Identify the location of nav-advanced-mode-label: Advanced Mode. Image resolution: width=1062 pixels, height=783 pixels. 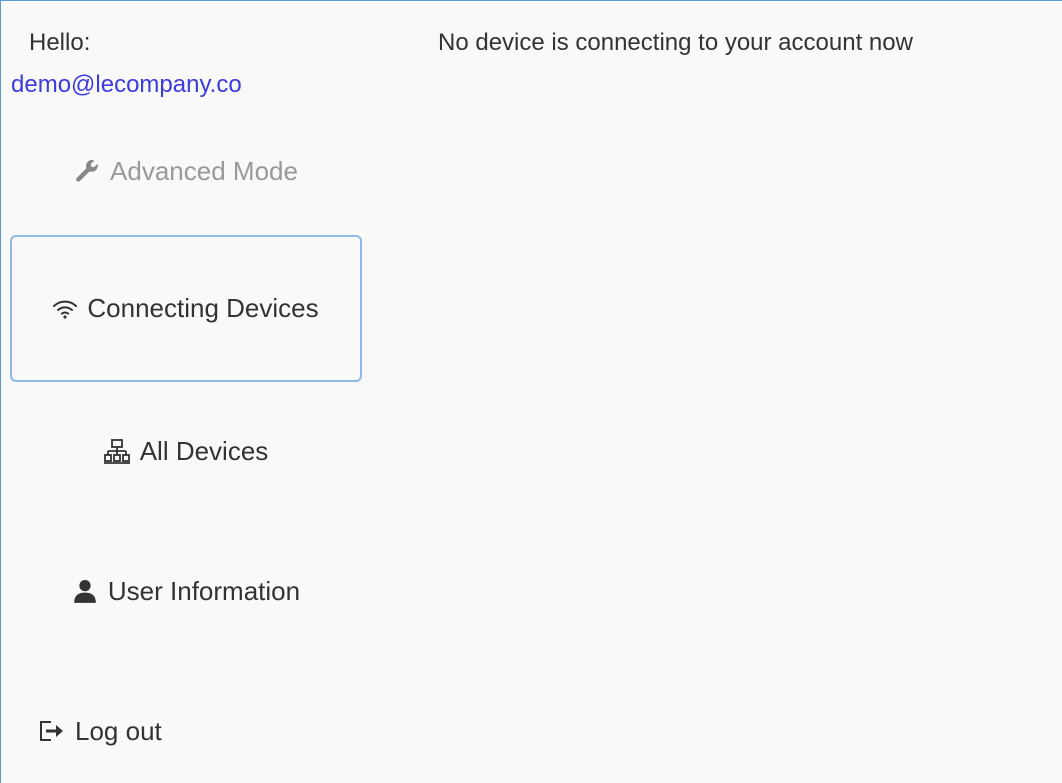
(204, 170).